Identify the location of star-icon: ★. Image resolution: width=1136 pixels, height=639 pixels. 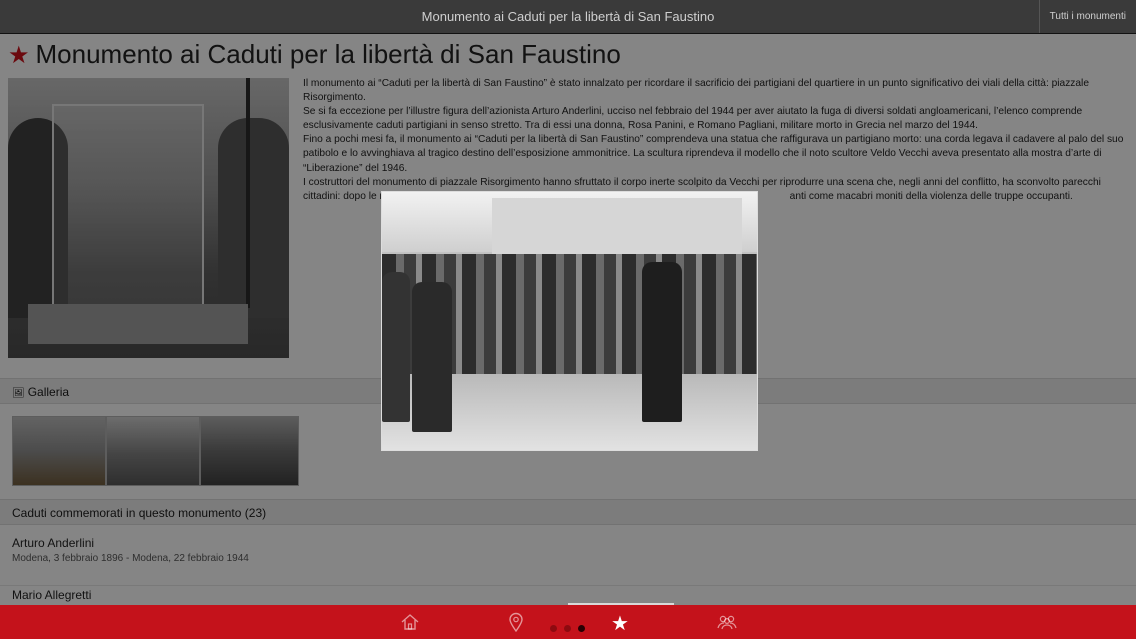
(620, 623).